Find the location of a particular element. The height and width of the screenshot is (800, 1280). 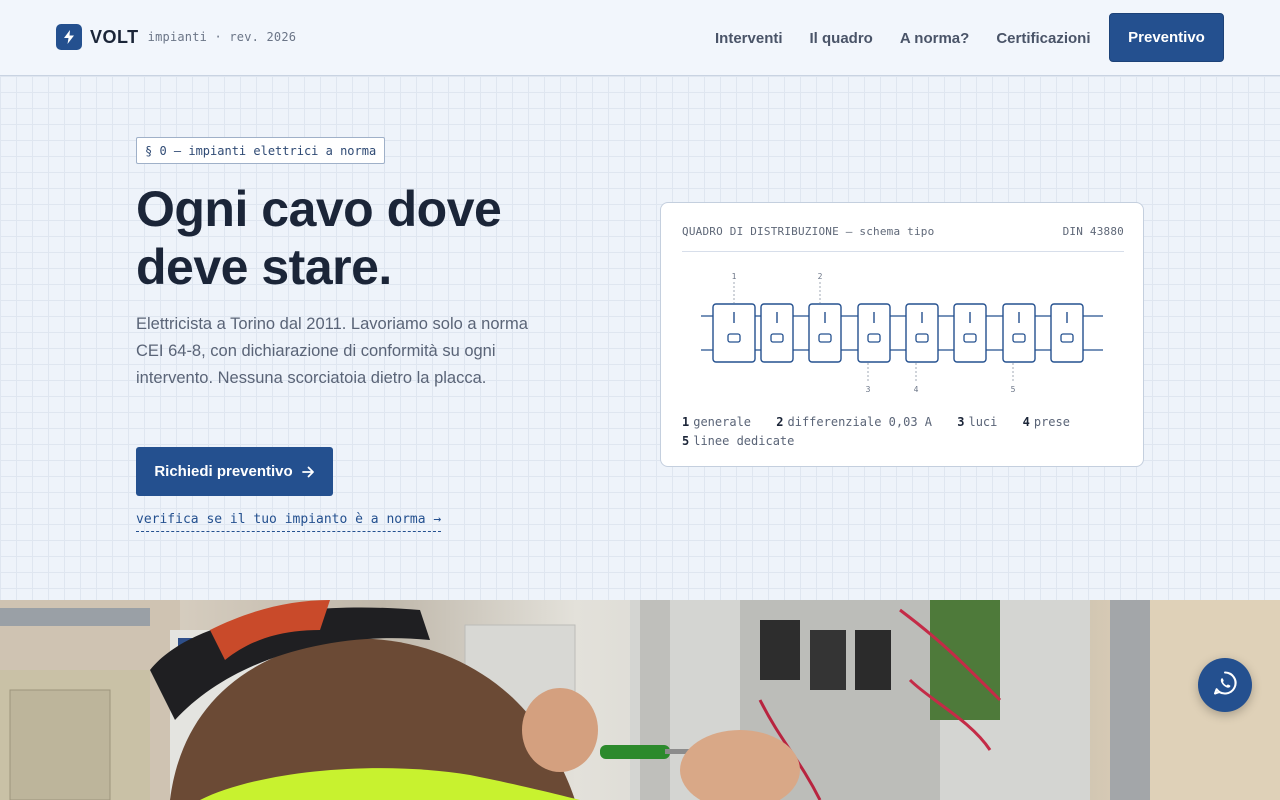

panel-diagram-code: DIN 43880 is located at coordinates (1093, 231).